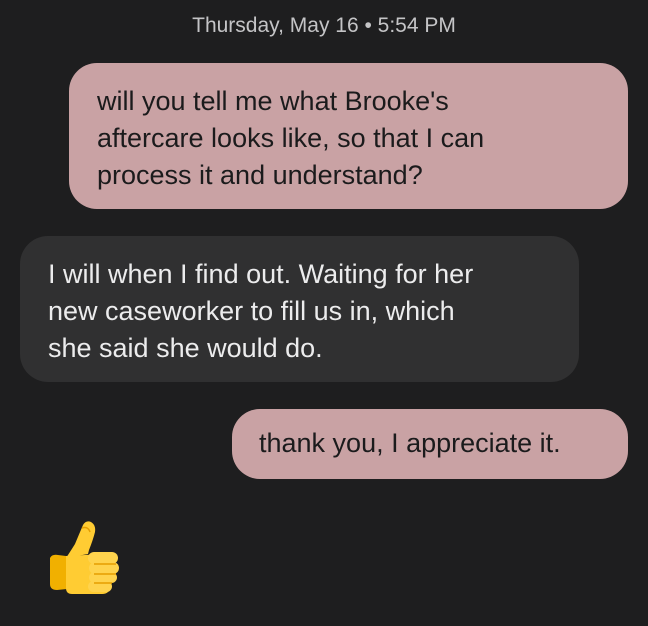  Describe the element at coordinates (430, 444) in the screenshot. I see `outgoing-message-bubble: thank you, I appreciate it.` at that location.